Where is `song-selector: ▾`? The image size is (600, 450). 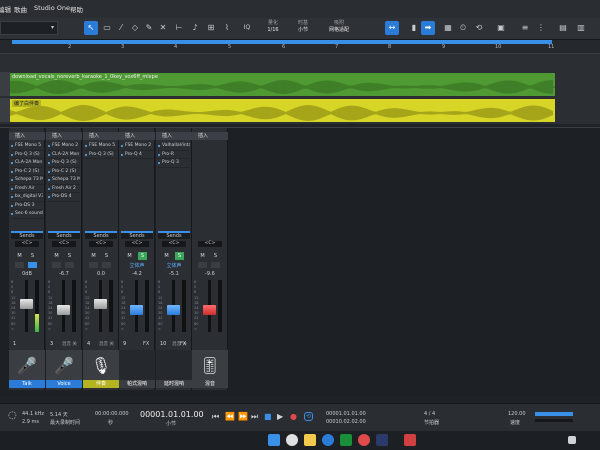
song-selector: ▾ is located at coordinates (29, 28).